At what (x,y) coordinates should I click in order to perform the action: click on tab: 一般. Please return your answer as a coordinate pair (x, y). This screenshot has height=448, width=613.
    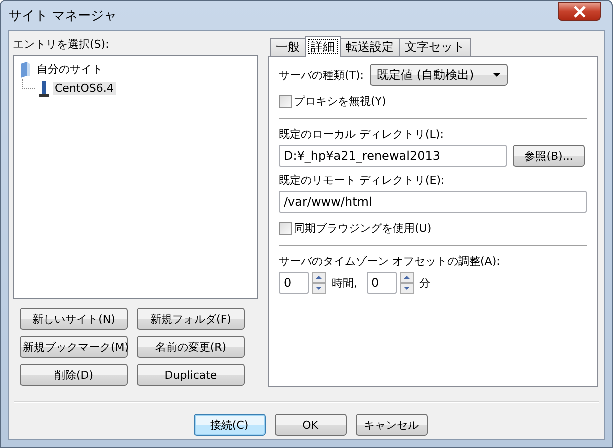
    Looking at the image, I should click on (288, 47).